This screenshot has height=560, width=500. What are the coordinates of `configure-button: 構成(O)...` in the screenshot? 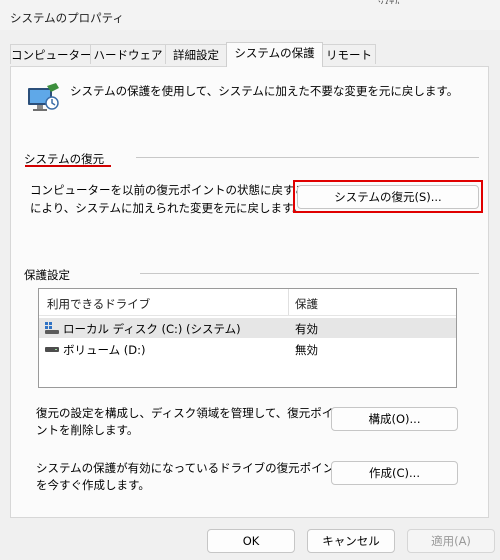 It's located at (394, 419).